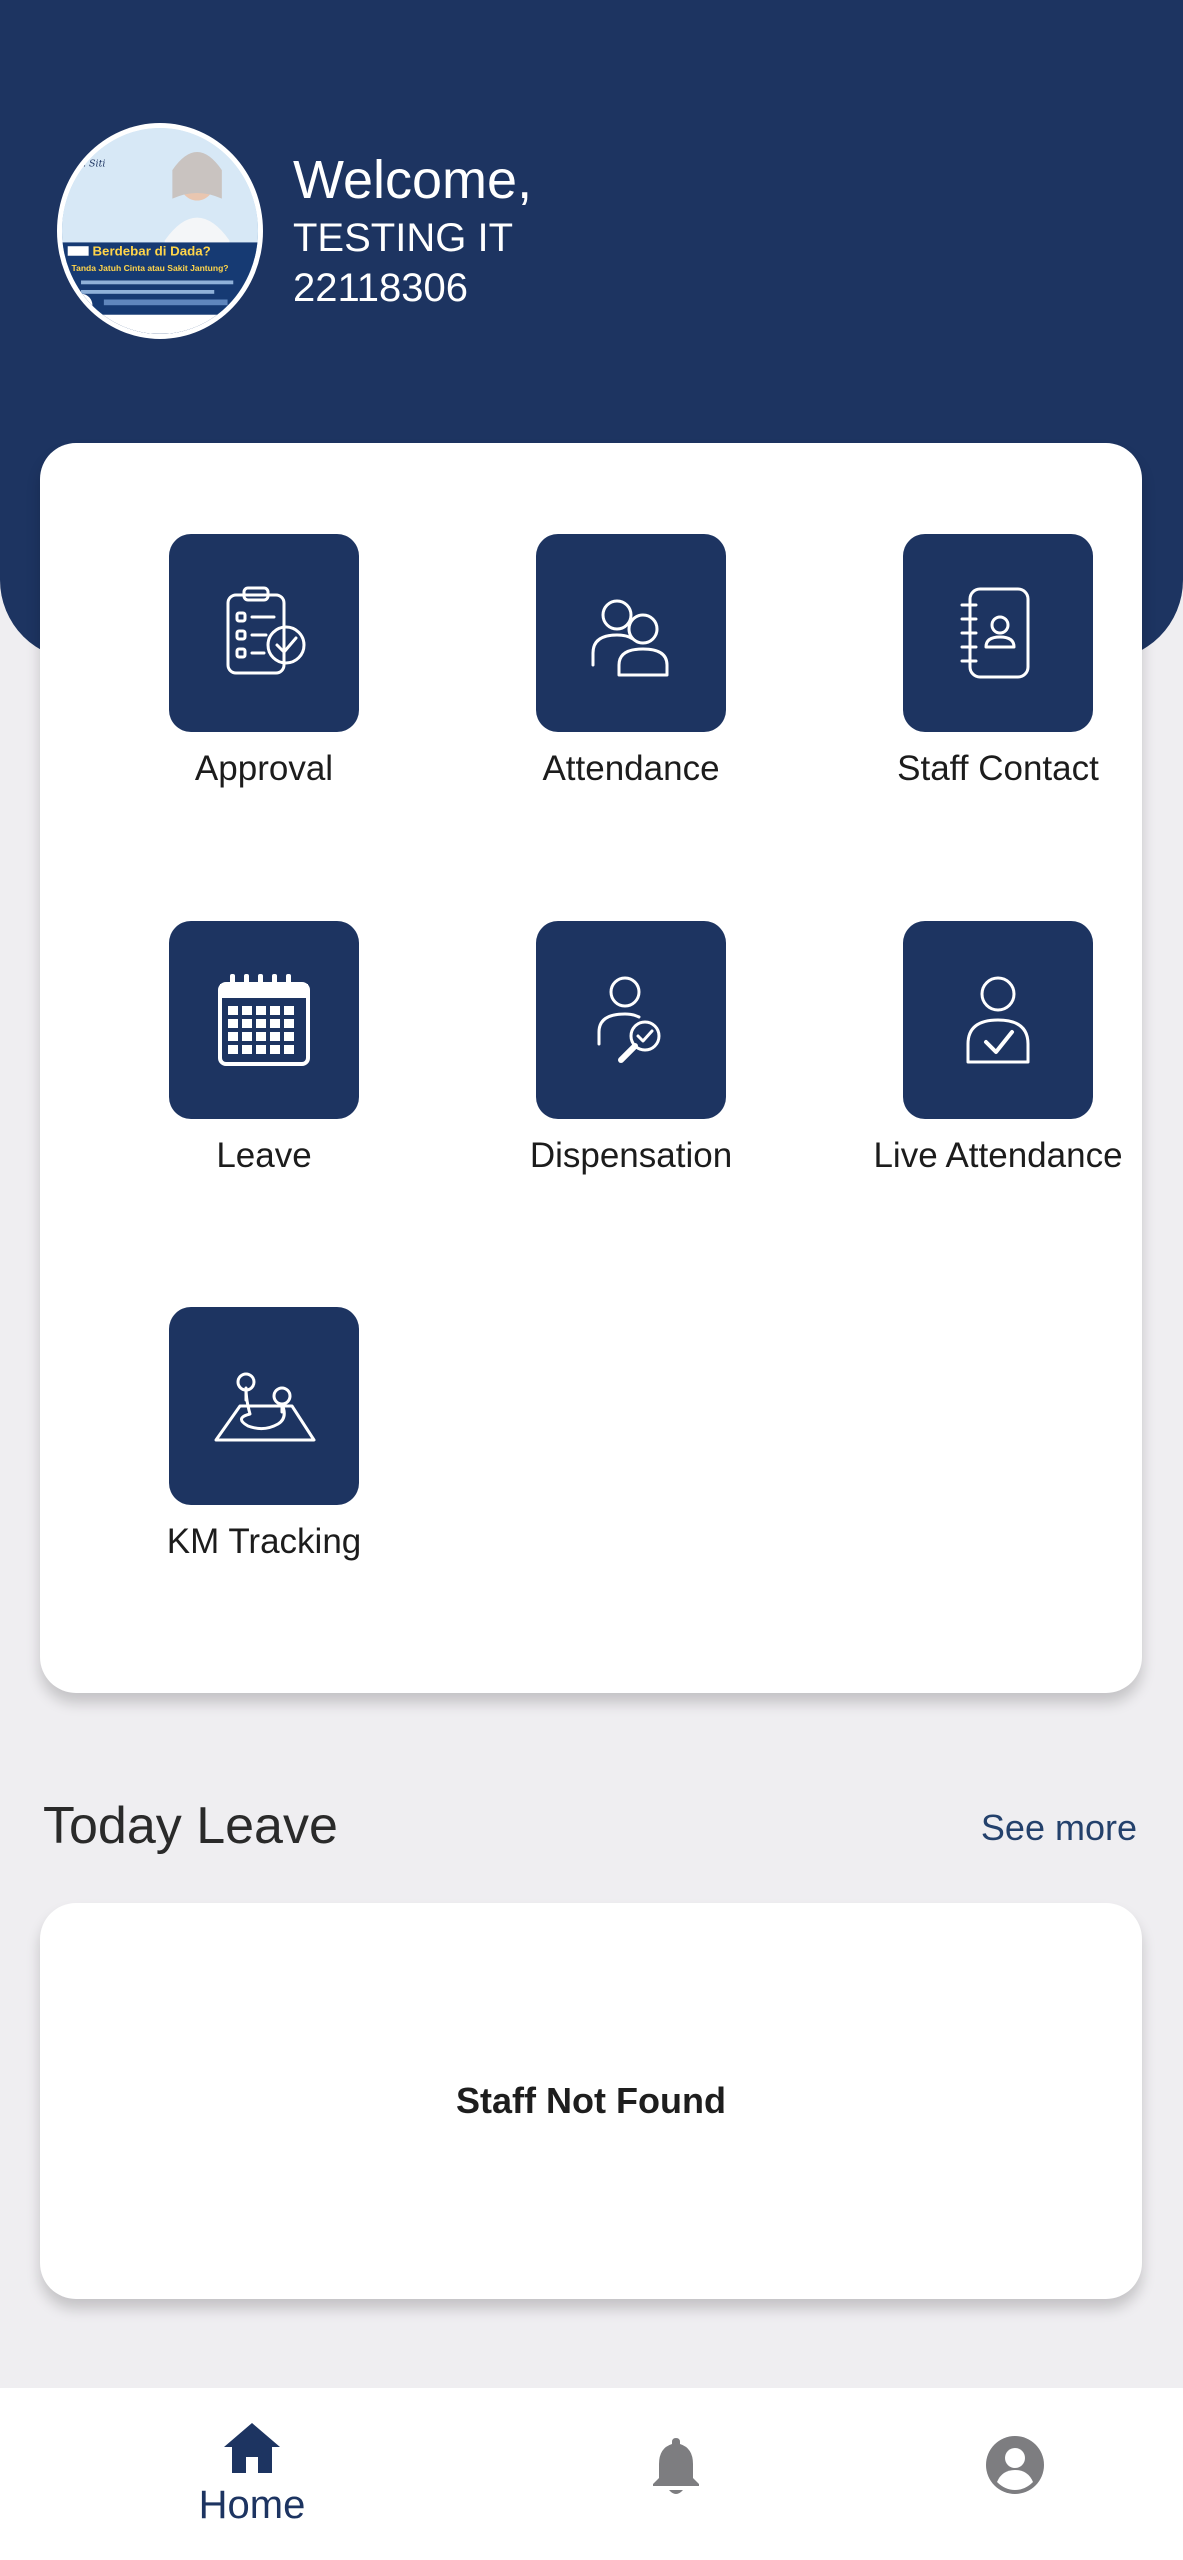 The height and width of the screenshot is (2560, 1183). I want to click on nav-notifications, so click(676, 2474).